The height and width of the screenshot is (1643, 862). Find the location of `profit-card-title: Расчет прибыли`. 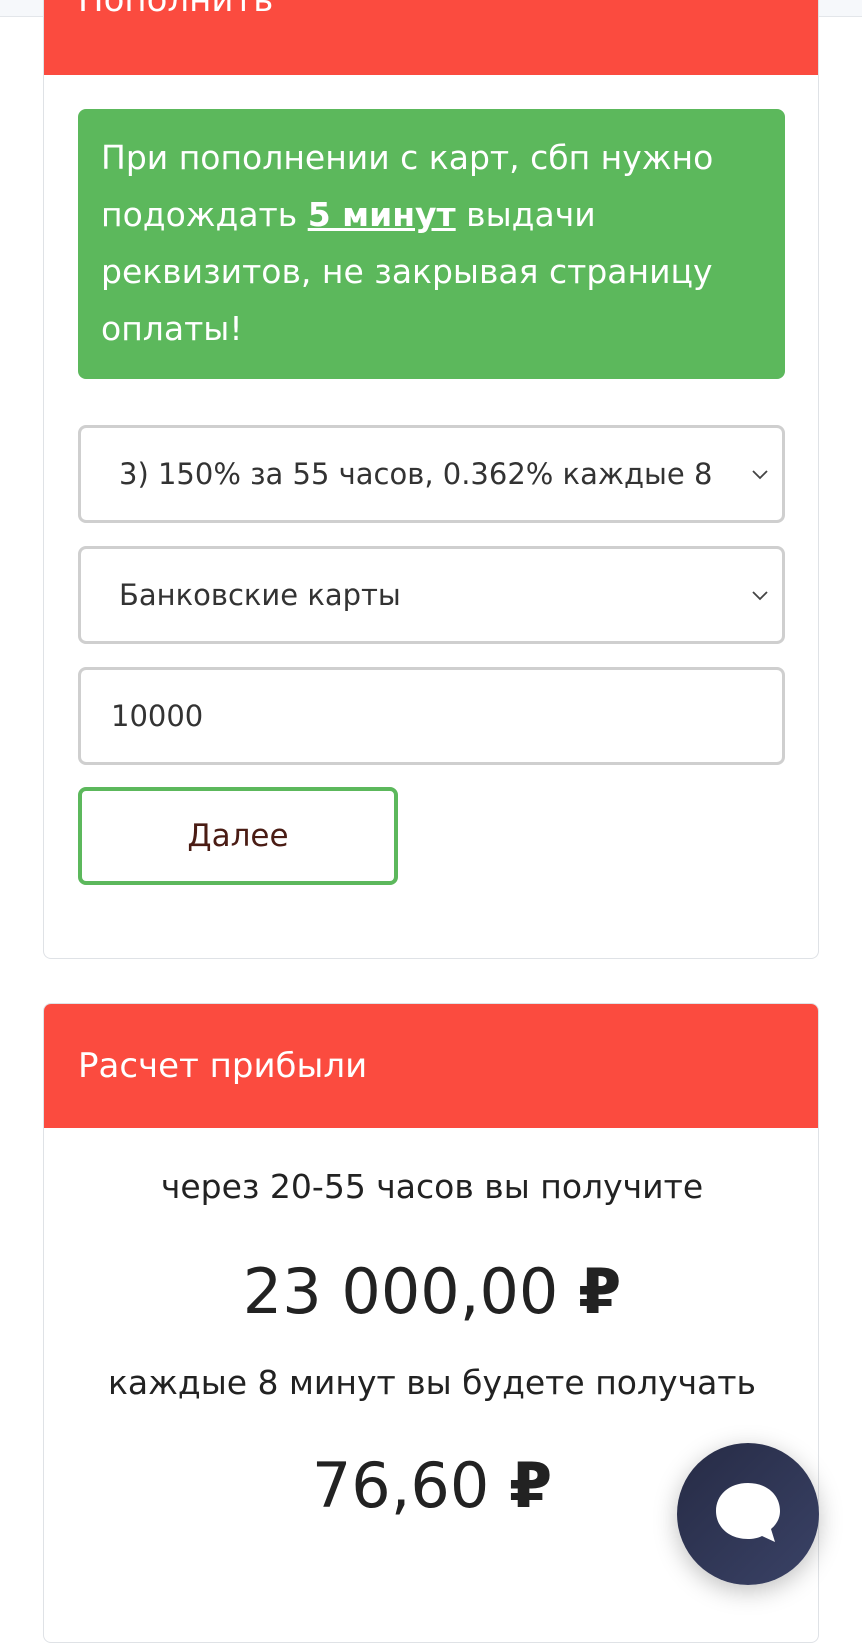

profit-card-title: Расчет прибыли is located at coordinates (223, 1066).